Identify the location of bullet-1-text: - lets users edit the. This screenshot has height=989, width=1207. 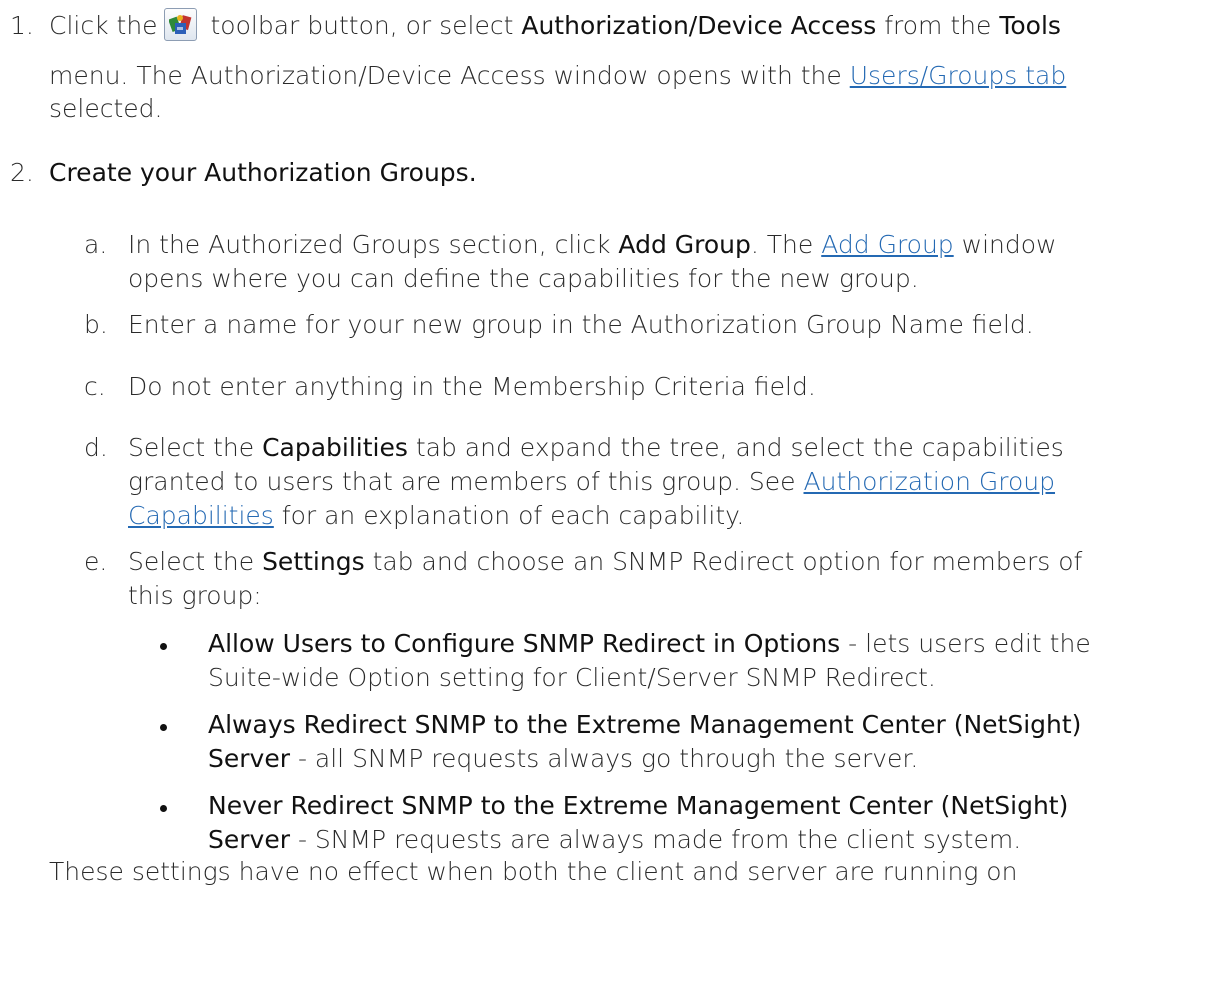
(969, 643).